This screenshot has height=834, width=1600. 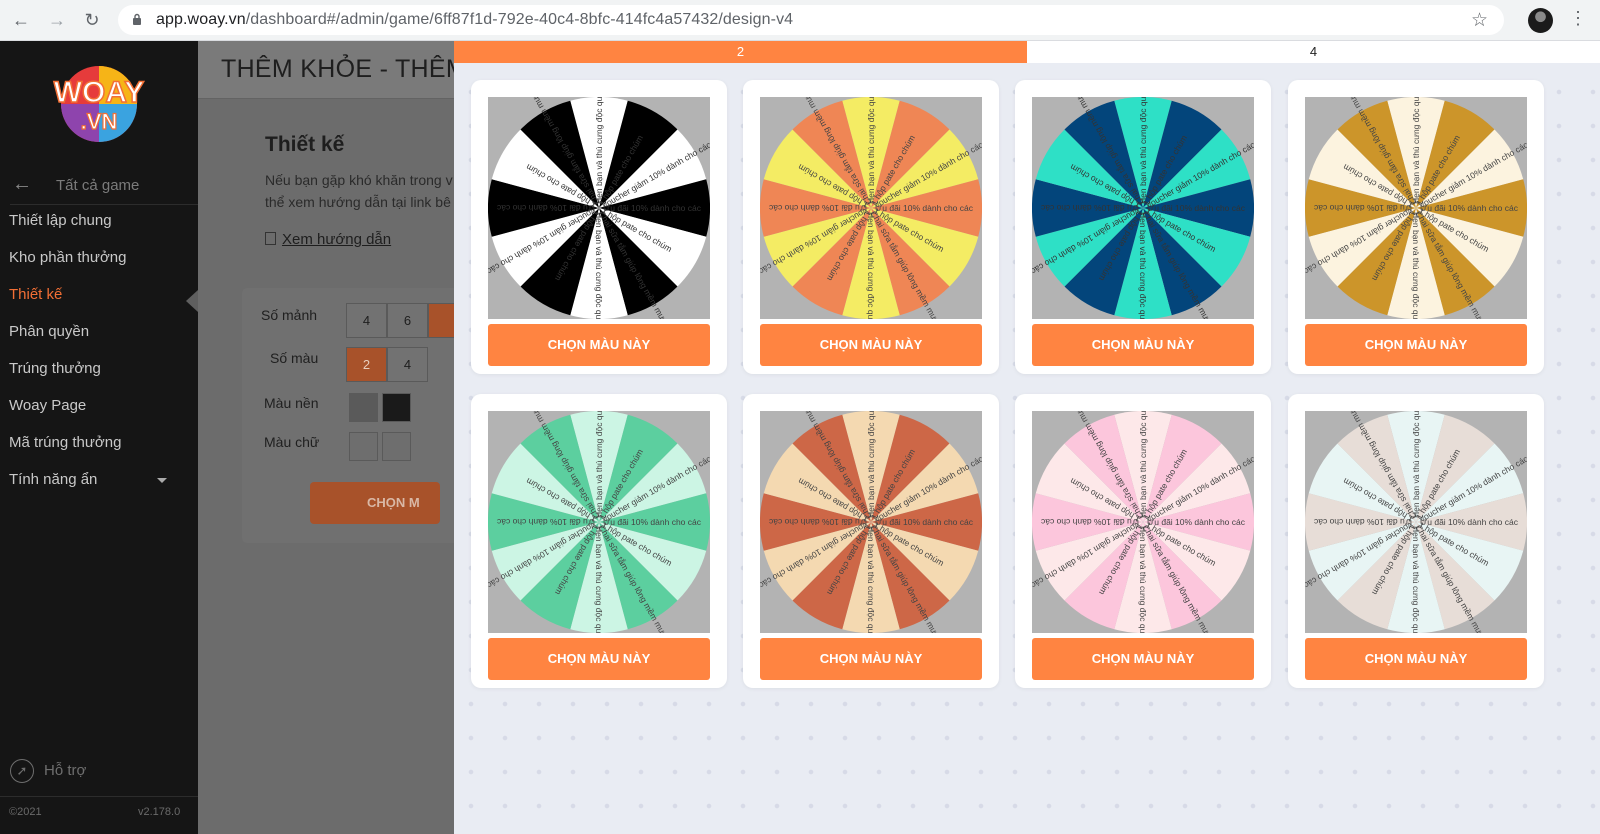 What do you see at coordinates (1540, 20) in the screenshot?
I see `profile-avatar` at bounding box center [1540, 20].